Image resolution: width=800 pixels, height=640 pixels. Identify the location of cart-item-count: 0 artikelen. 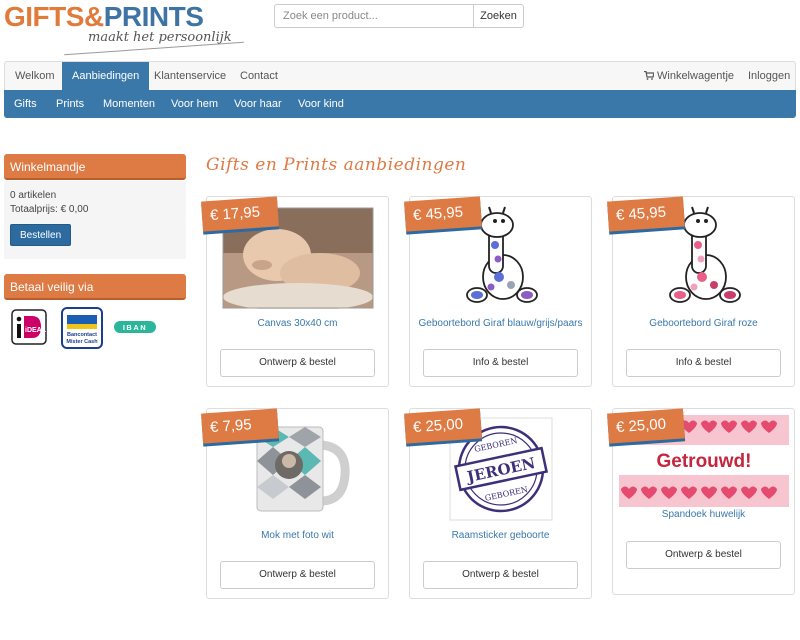
(33, 195).